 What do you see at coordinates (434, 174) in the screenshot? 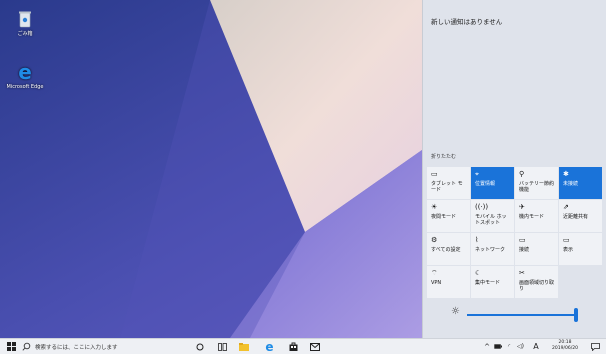
I see `tablet-icon: ▭` at bounding box center [434, 174].